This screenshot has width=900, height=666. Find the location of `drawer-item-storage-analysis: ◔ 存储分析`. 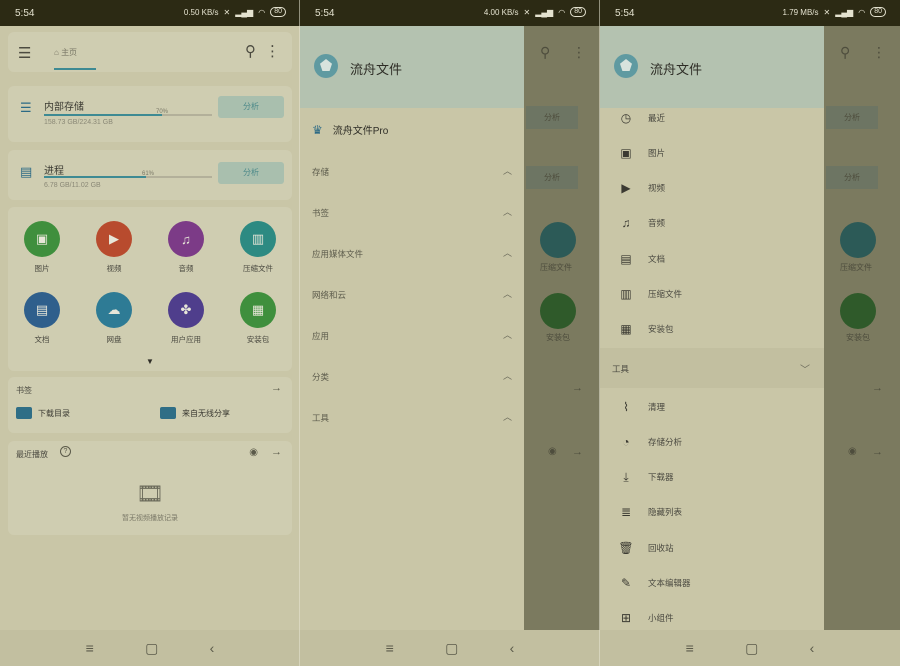

drawer-item-storage-analysis: ◔ 存储分析 is located at coordinates (650, 442).